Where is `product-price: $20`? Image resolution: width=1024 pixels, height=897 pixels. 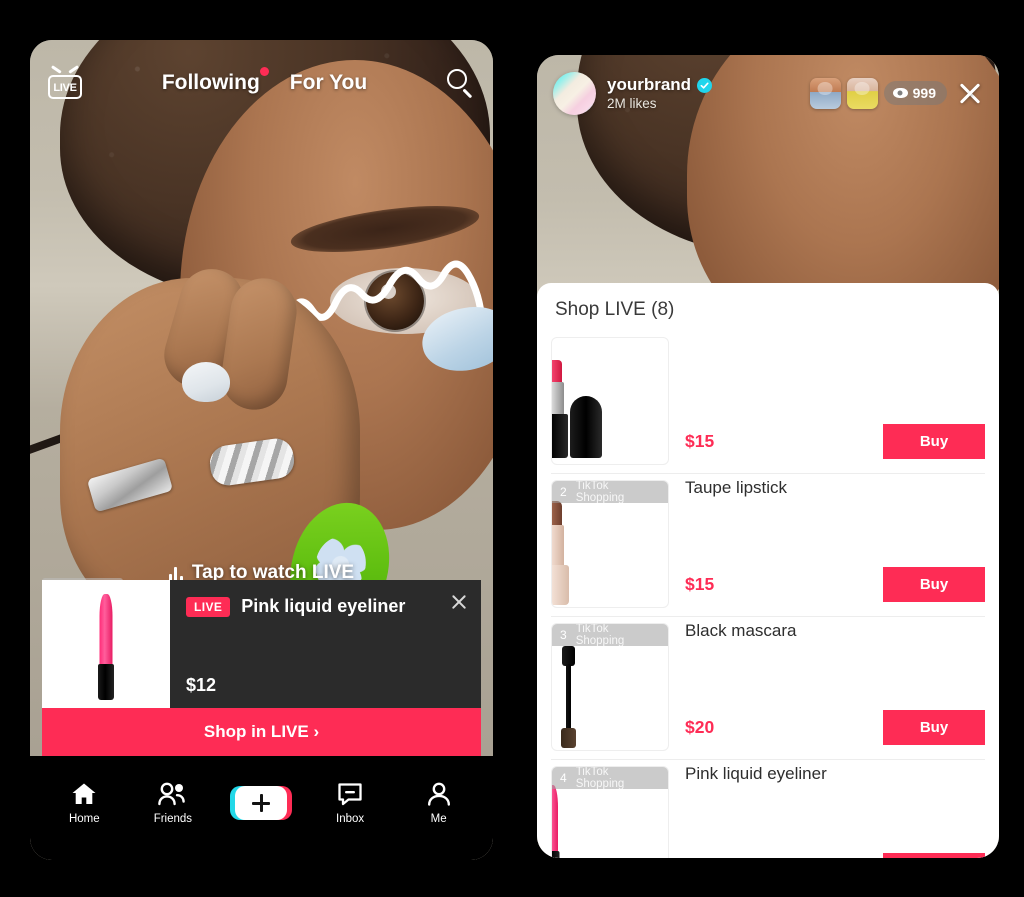 product-price: $20 is located at coordinates (700, 727).